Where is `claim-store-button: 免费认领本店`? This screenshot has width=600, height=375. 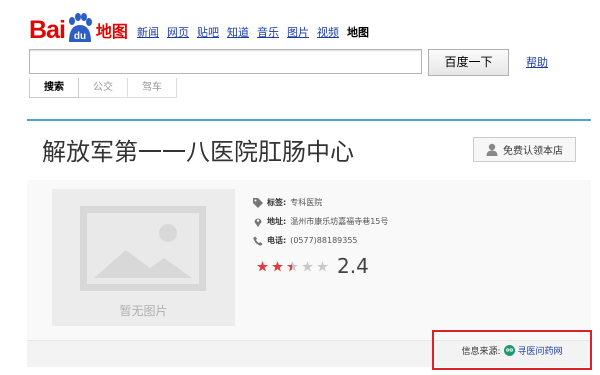 claim-store-button: 免费认领本店 is located at coordinates (524, 149).